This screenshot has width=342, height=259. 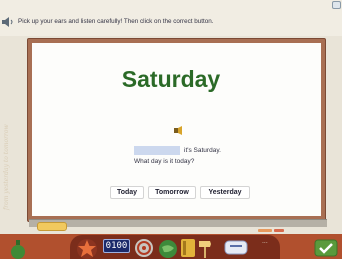 I want to click on word-title: Saturday, so click(x=171, y=79).